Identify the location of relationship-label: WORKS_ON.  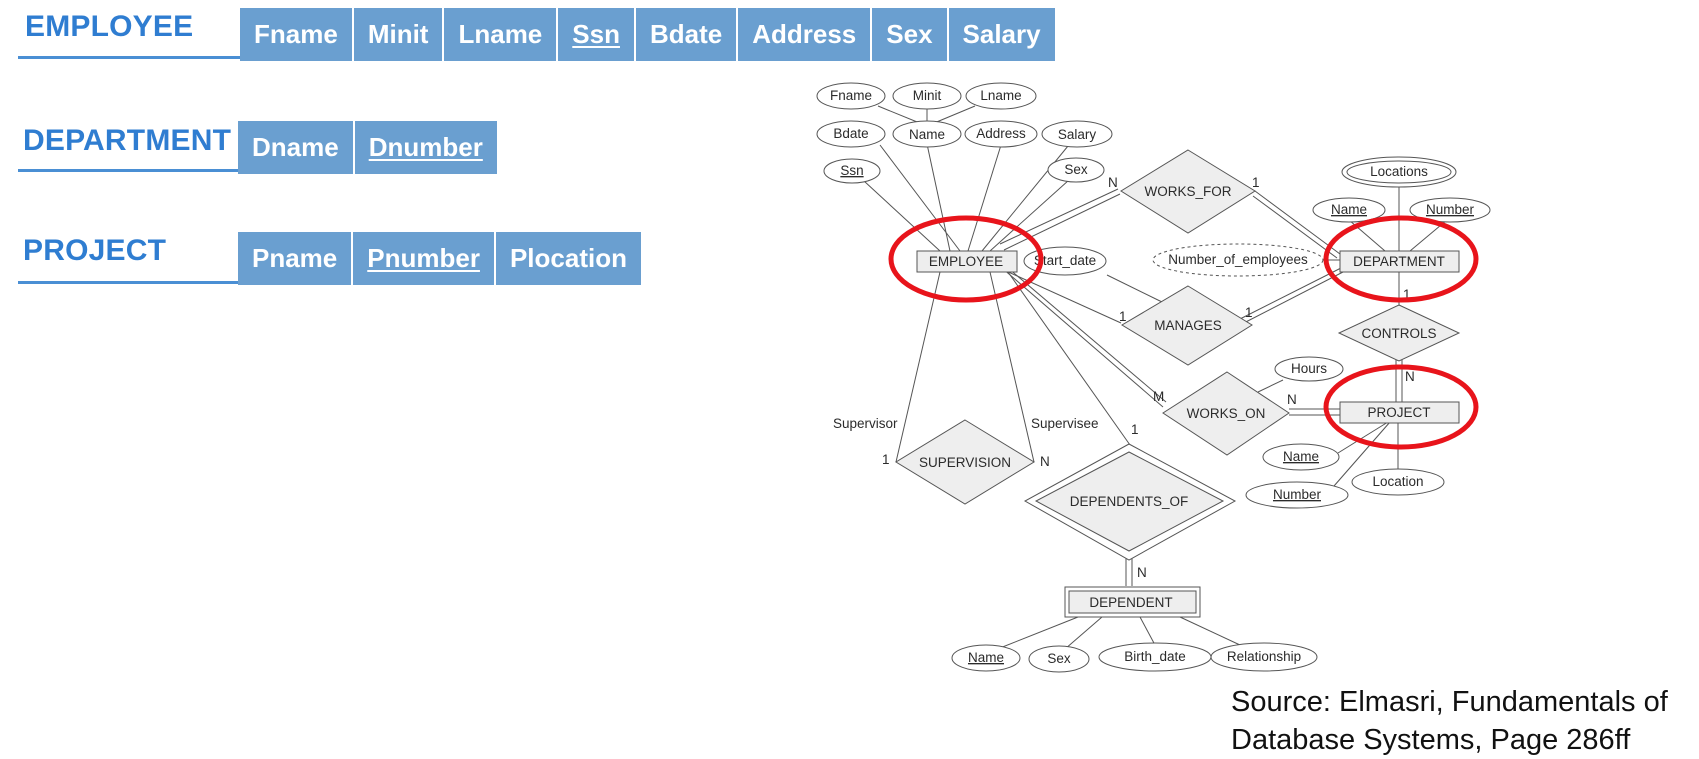
(1226, 413).